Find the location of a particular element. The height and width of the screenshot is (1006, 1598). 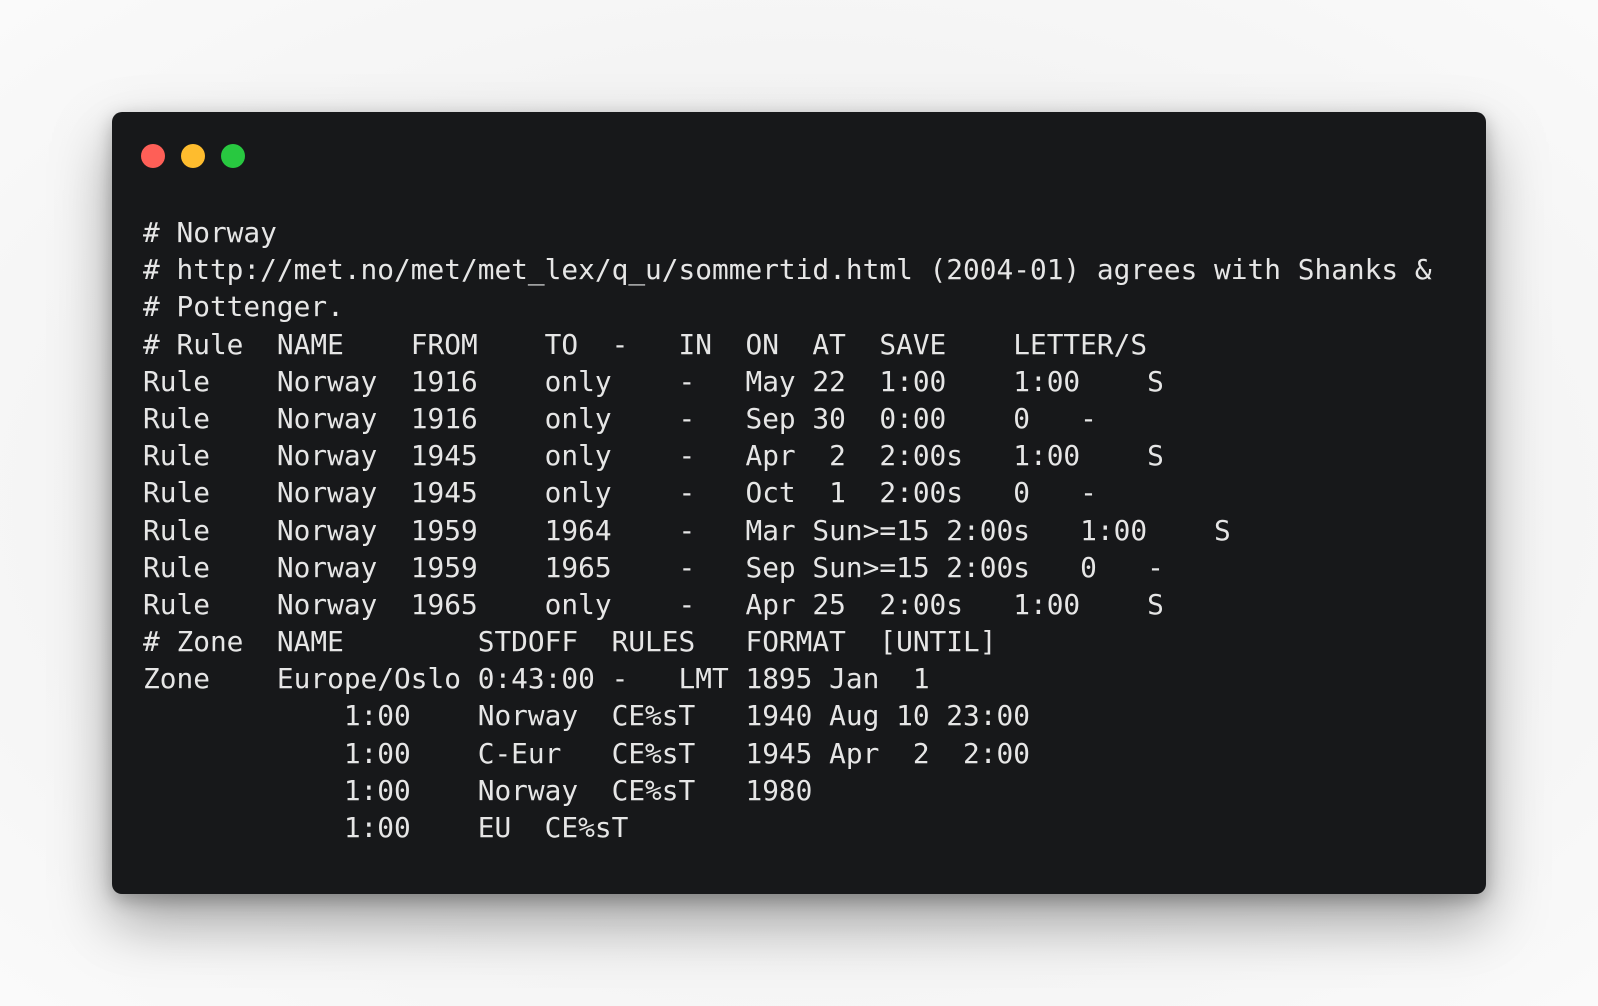

close-dot-icon is located at coordinates (153, 156).